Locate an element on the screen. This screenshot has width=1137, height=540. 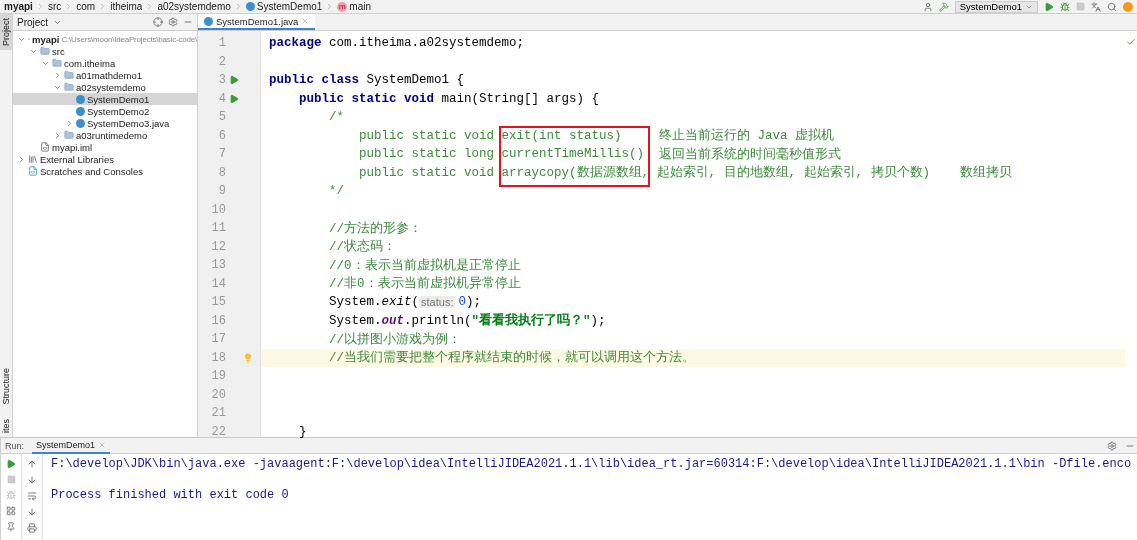
breadcrumb: m main is located at coordinates (354, 6).